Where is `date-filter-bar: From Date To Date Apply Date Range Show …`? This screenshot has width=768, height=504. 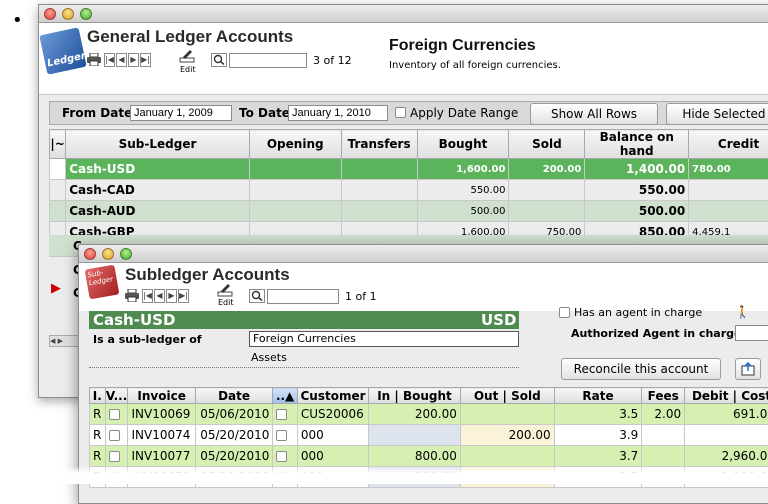
date-filter-bar: From Date To Date Apply Date Range Show … is located at coordinates (408, 113).